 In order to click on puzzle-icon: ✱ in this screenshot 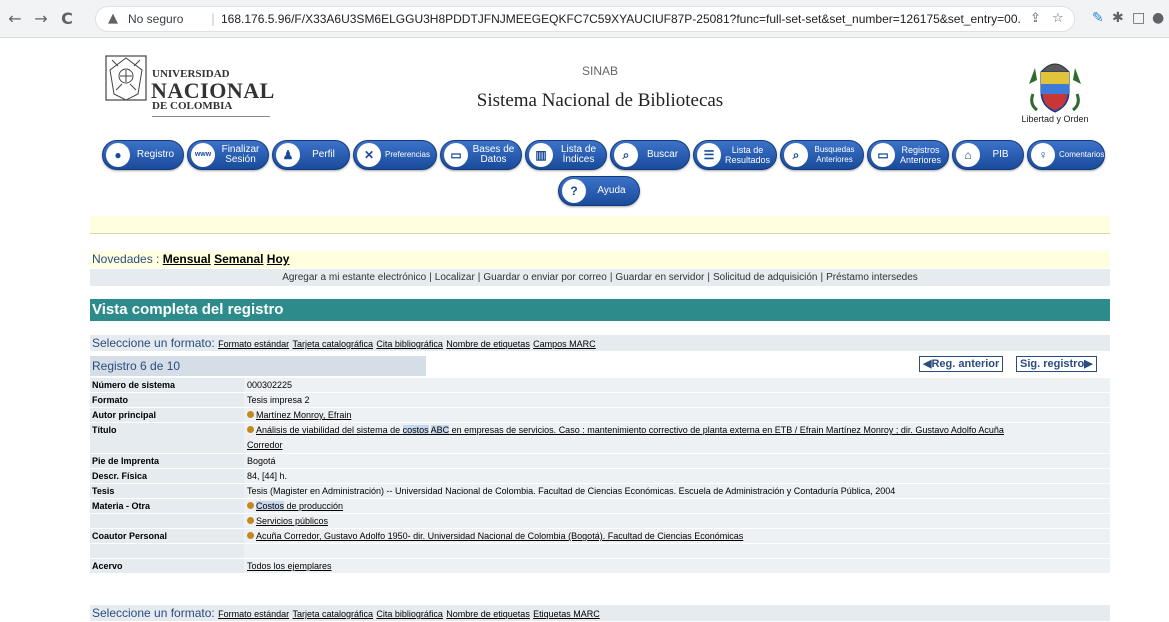, I will do `click(1118, 18)`.